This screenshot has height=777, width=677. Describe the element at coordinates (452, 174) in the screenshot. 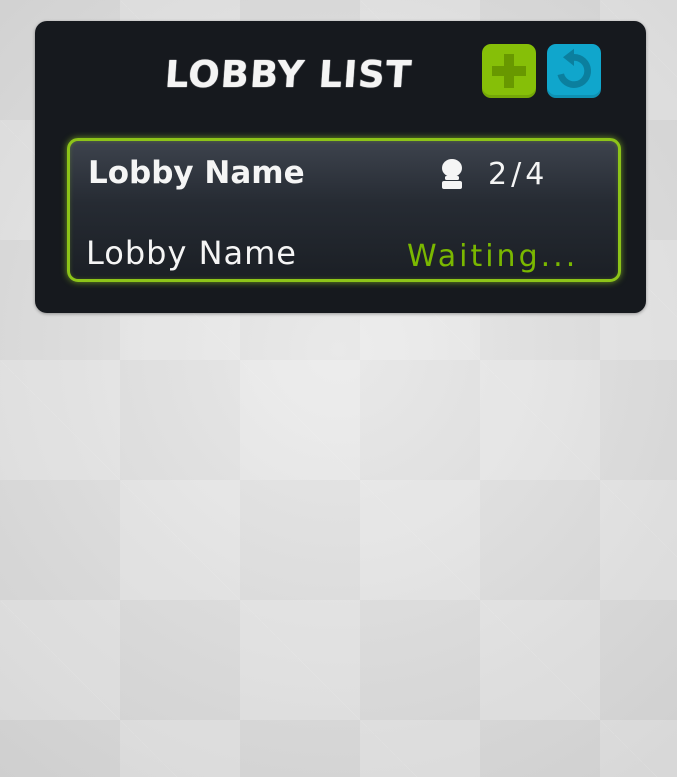

I see `player-icon` at that location.